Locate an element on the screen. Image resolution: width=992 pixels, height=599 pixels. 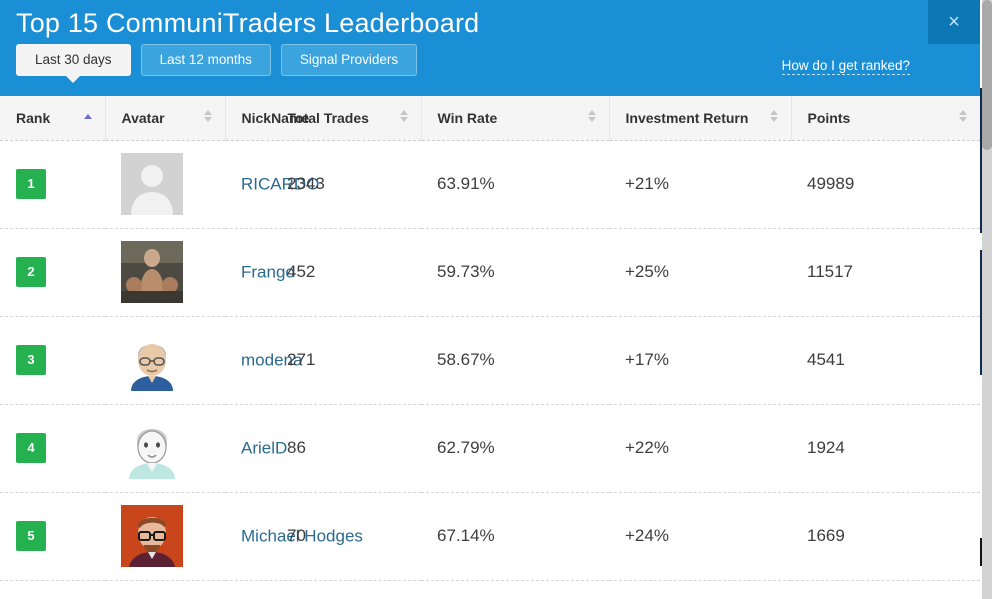
column-header-win-rate-label: Win Rate is located at coordinates (467, 117).